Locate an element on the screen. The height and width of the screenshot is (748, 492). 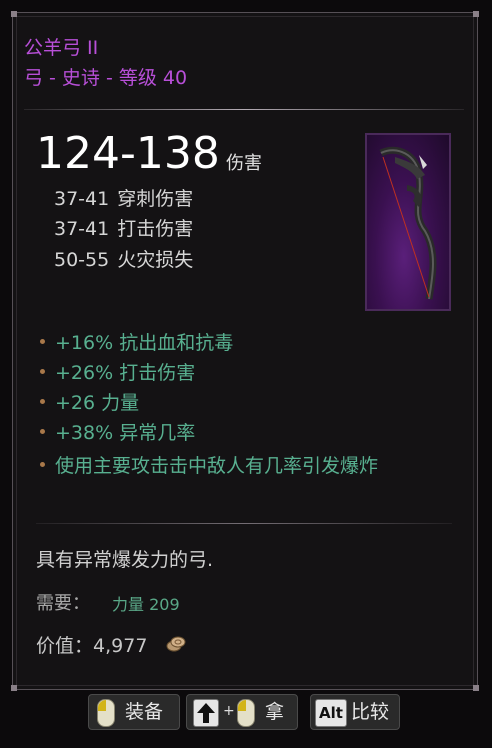
sub-damage-range: 50-55 is located at coordinates (82, 260).